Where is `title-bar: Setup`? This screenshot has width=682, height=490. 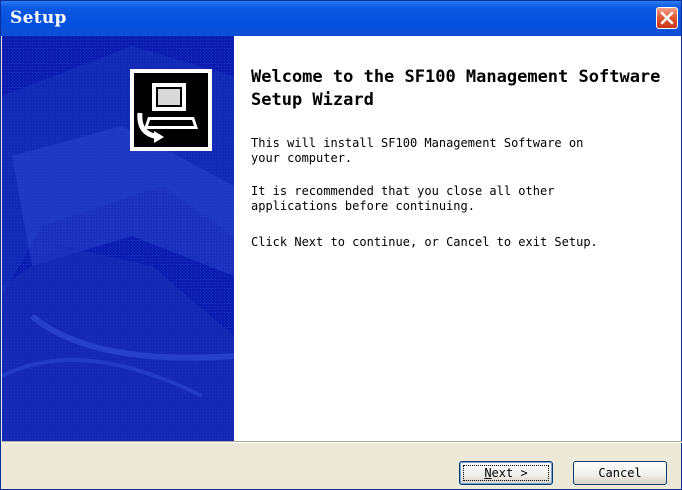
title-bar: Setup is located at coordinates (341, 18).